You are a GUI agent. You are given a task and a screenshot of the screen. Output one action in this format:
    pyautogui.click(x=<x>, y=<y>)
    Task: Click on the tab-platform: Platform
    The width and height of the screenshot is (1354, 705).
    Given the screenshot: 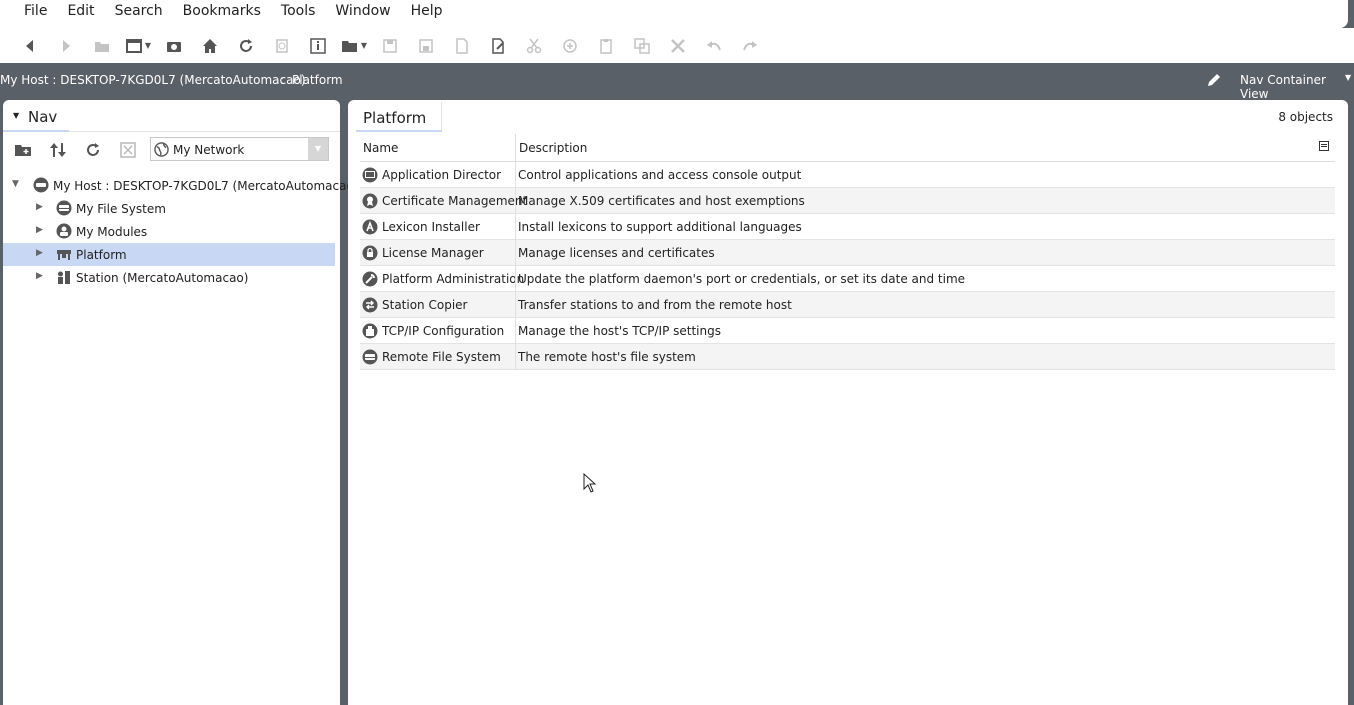 What is the action you would take?
    pyautogui.click(x=399, y=117)
    